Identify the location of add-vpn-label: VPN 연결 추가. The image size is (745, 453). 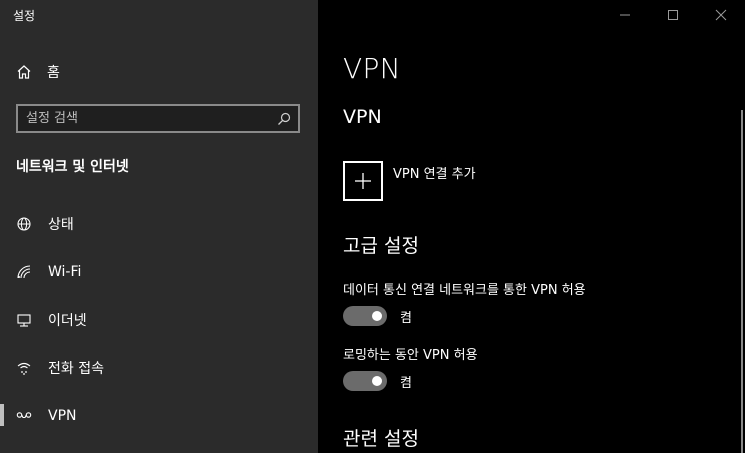
(434, 174).